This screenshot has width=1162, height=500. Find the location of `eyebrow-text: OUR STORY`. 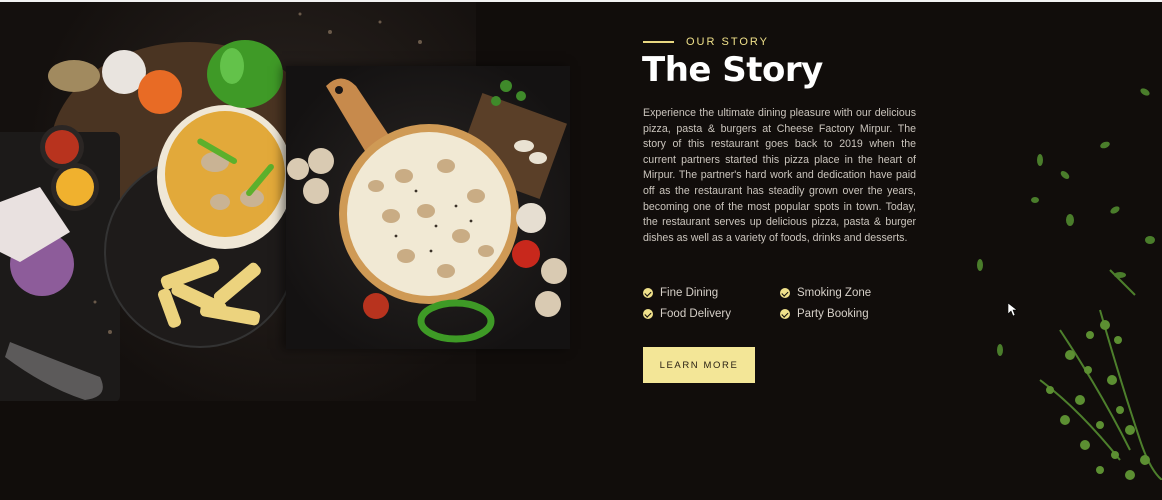

eyebrow-text: OUR STORY is located at coordinates (727, 42).